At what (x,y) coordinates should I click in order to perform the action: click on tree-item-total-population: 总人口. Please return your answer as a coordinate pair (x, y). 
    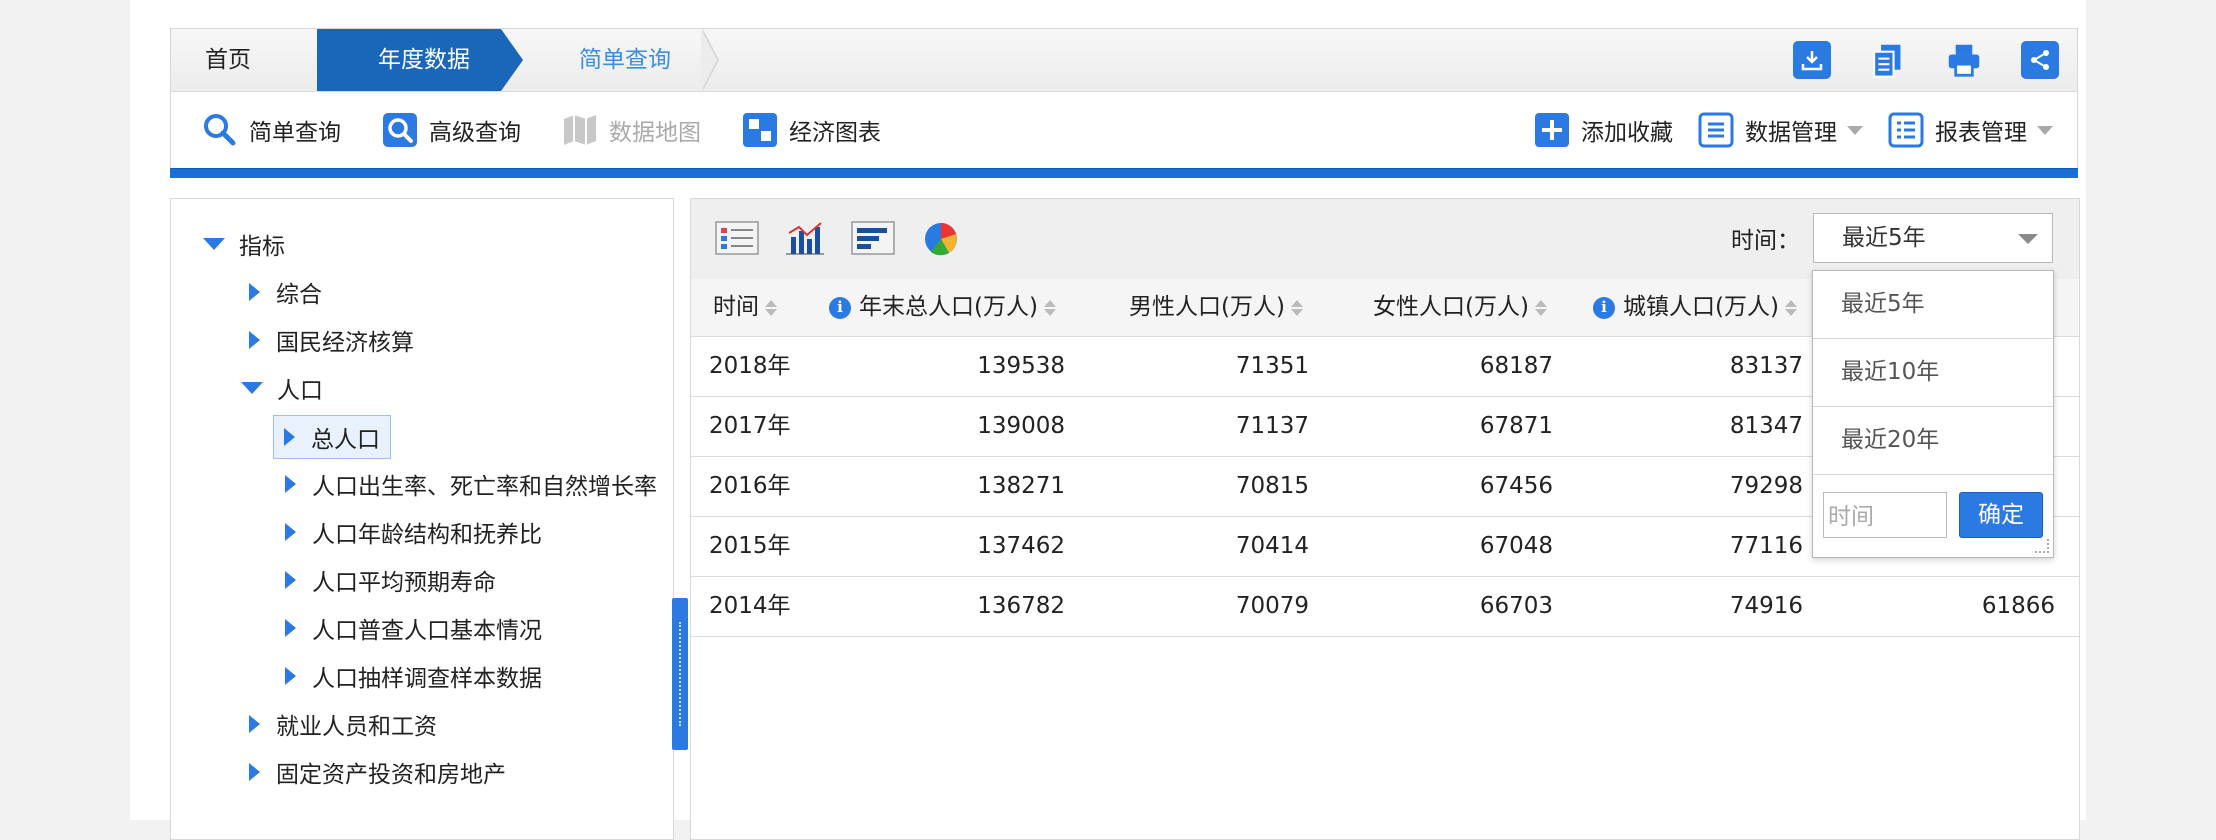
    Looking at the image, I should click on (332, 437).